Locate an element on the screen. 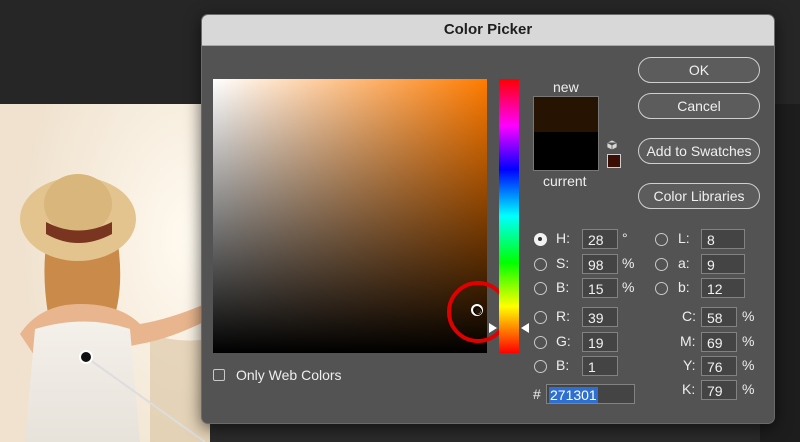 This screenshot has width=800, height=442. radio-b-channel is located at coordinates (661, 288).